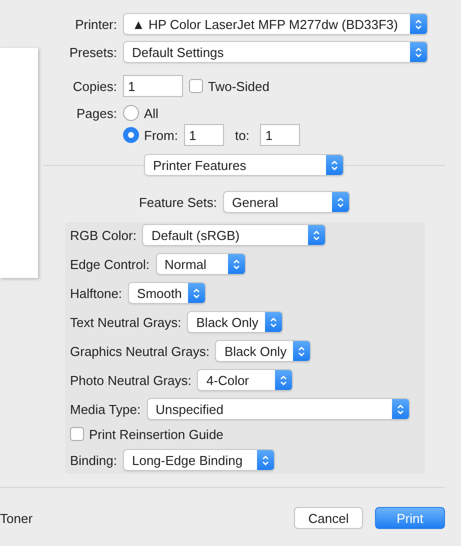  Describe the element at coordinates (96, 113) in the screenshot. I see `pages-label: Pages:` at that location.